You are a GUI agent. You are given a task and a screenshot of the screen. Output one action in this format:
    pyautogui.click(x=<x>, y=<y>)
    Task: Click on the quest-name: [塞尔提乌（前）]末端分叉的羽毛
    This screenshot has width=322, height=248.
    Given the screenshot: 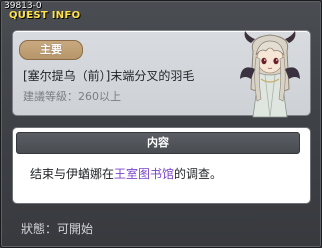 What is the action you would take?
    pyautogui.click(x=109, y=76)
    